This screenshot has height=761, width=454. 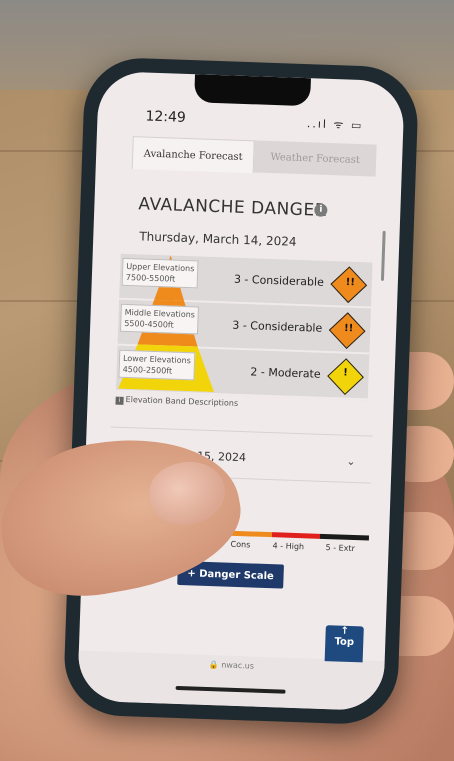 I want to click on status-time: 12:49, so click(x=166, y=117).